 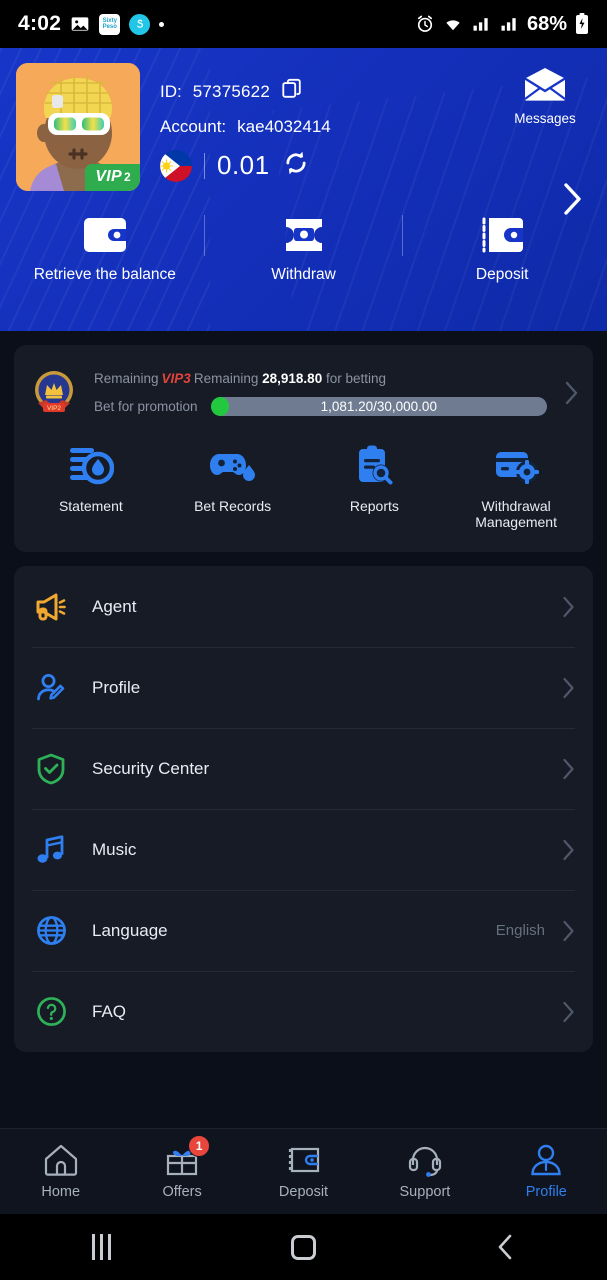 What do you see at coordinates (51, 930) in the screenshot?
I see `globe-icon` at bounding box center [51, 930].